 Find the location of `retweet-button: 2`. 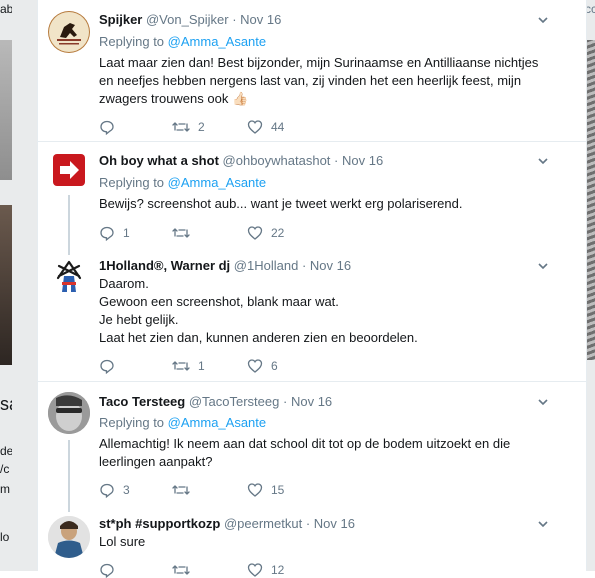

retweet-button: 2 is located at coordinates (188, 127).